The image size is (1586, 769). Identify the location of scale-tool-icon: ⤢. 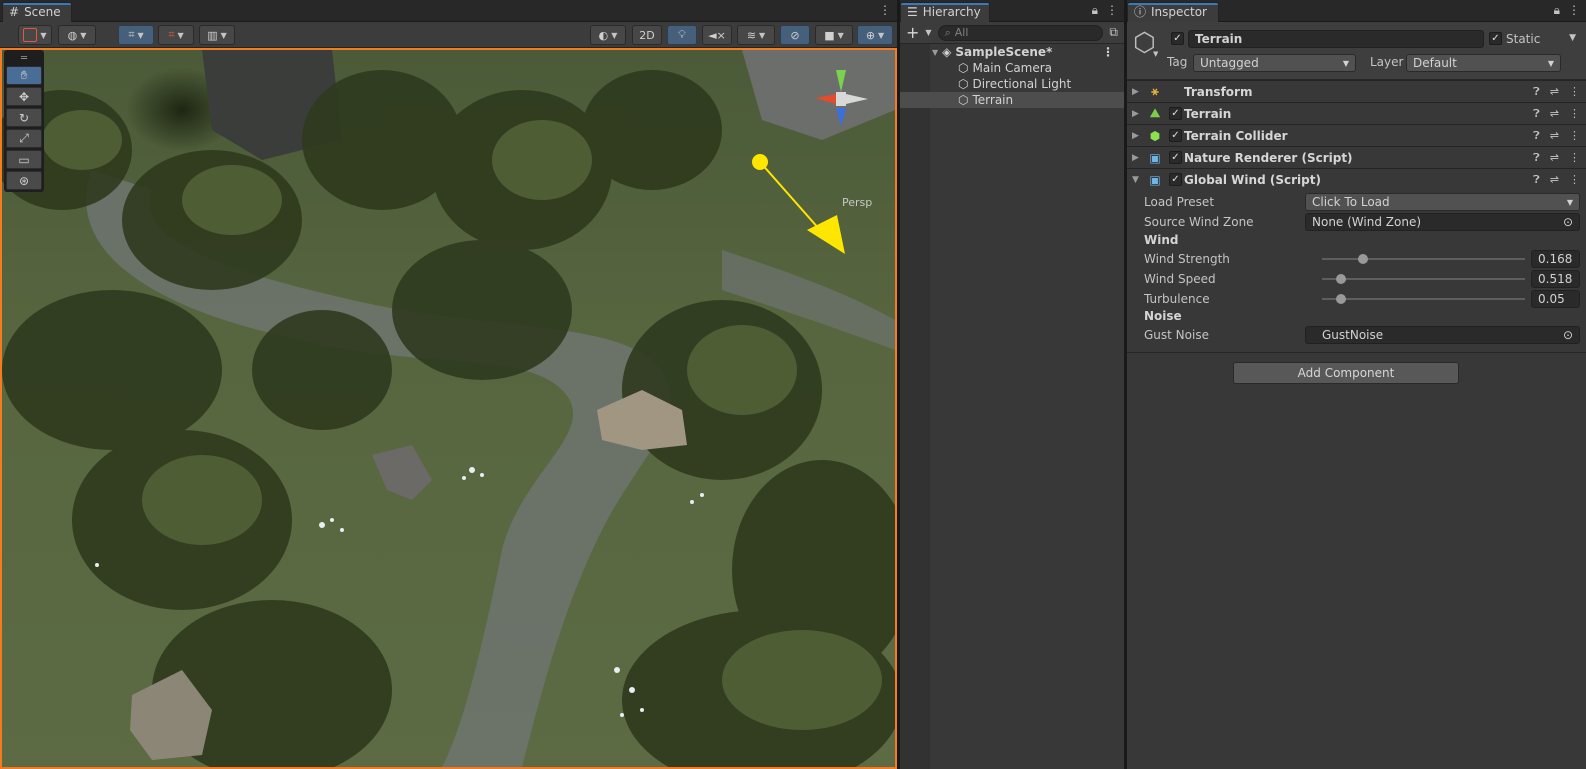
(24, 138).